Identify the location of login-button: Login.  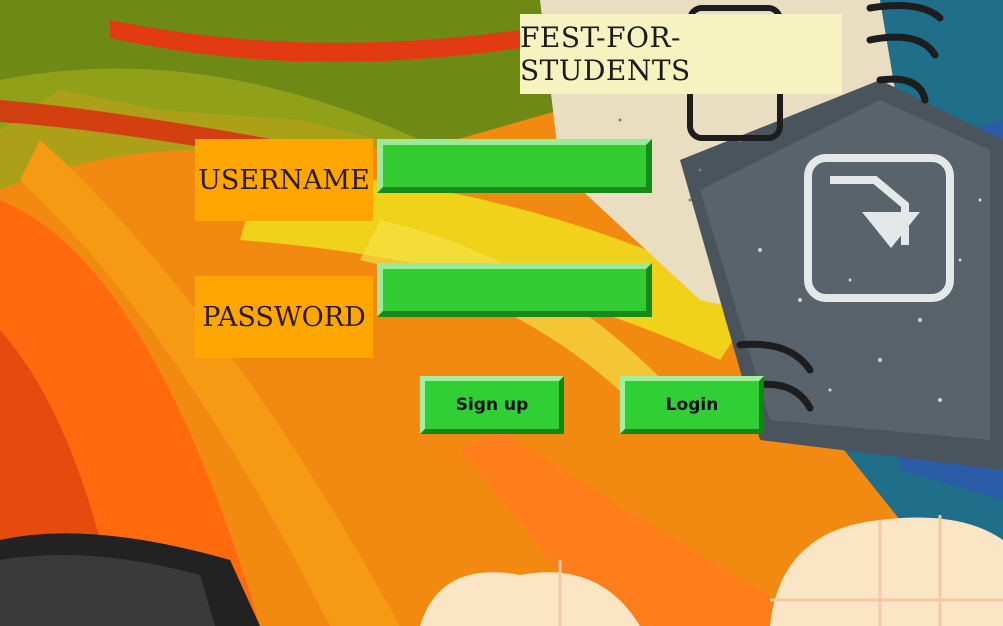
(692, 405).